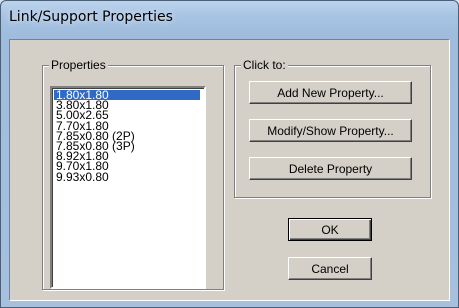  I want to click on list-item: 9.93x0.80, so click(129, 176).